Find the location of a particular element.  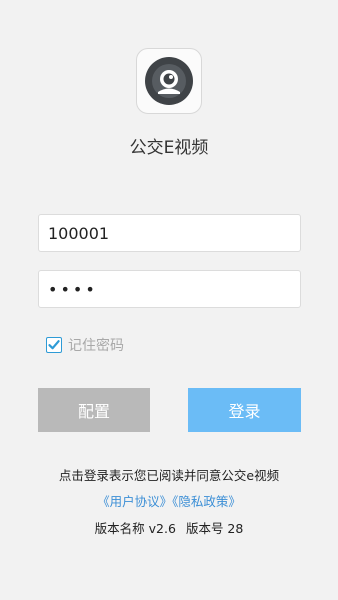

password-field is located at coordinates (169, 289).